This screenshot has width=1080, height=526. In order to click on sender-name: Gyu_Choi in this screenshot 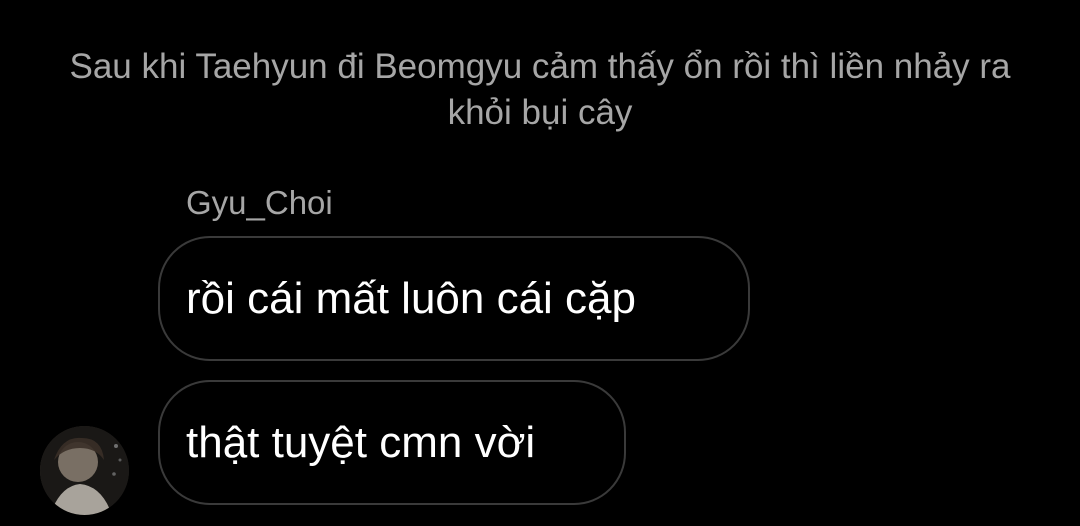, I will do `click(259, 202)`.